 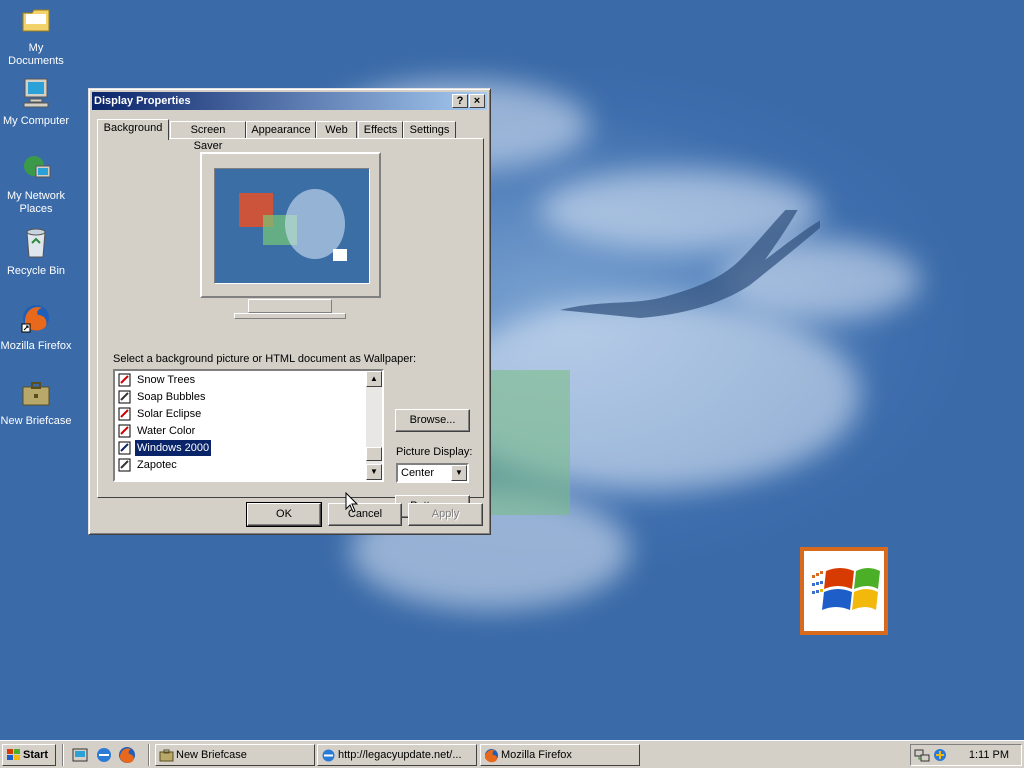 I want to click on desktop-icon-label: My Computer, so click(x=36, y=121).